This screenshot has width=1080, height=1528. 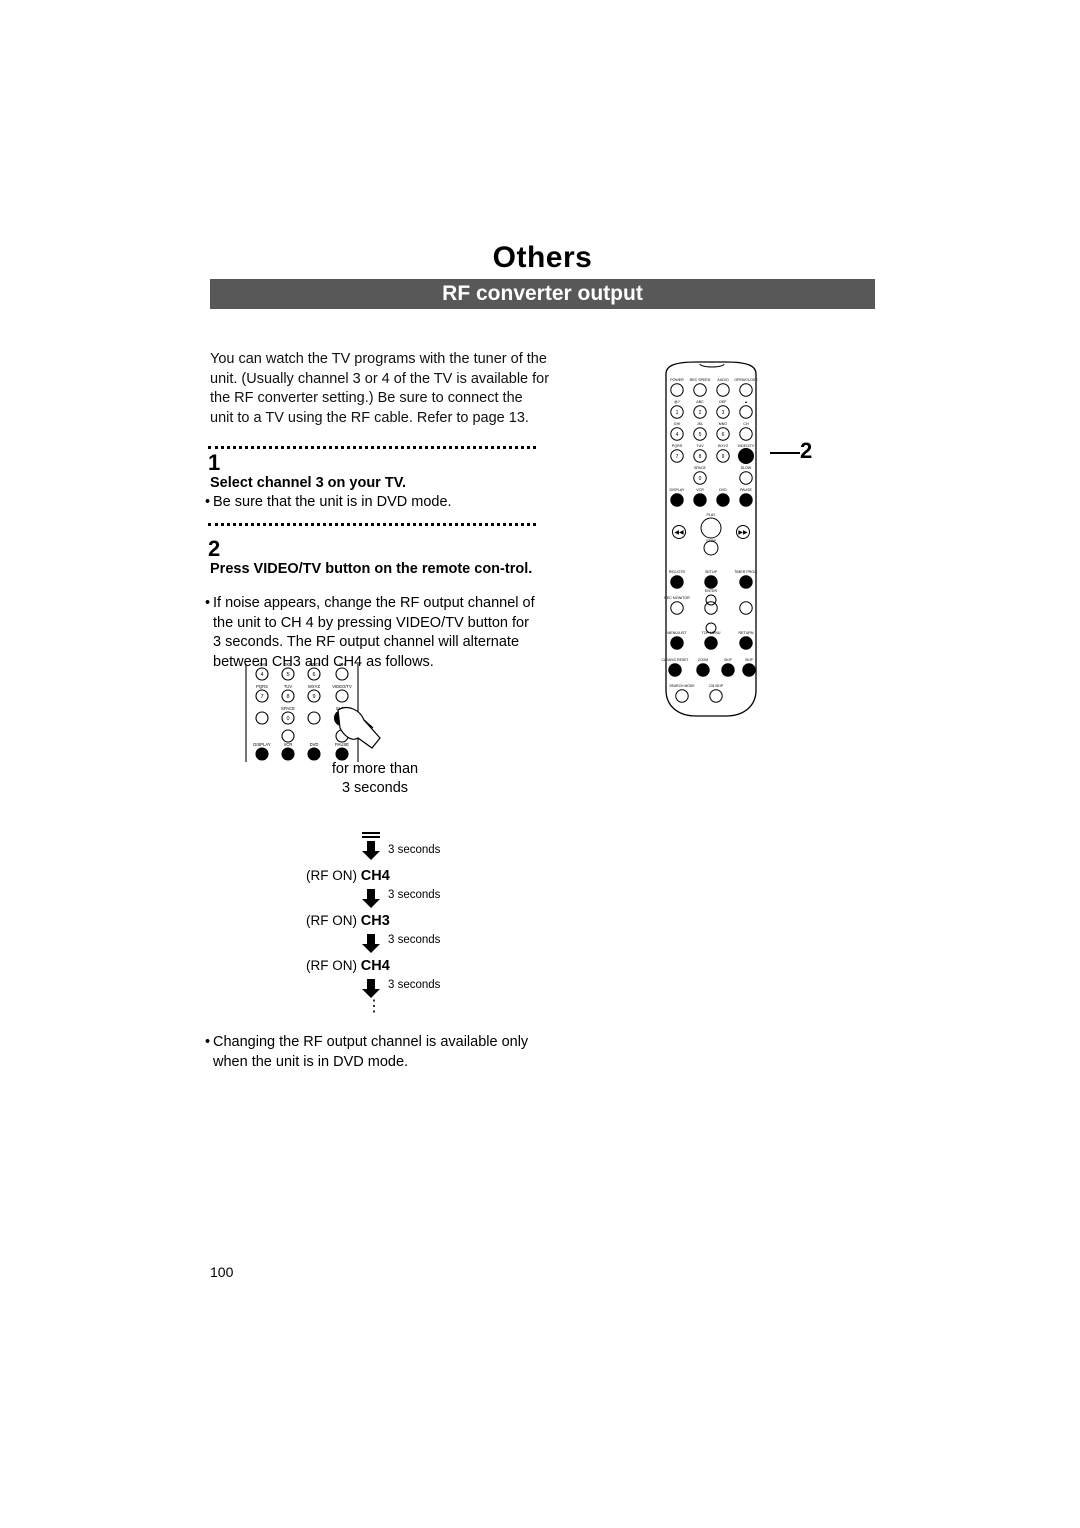 I want to click on section-header: Others, so click(x=542, y=258).